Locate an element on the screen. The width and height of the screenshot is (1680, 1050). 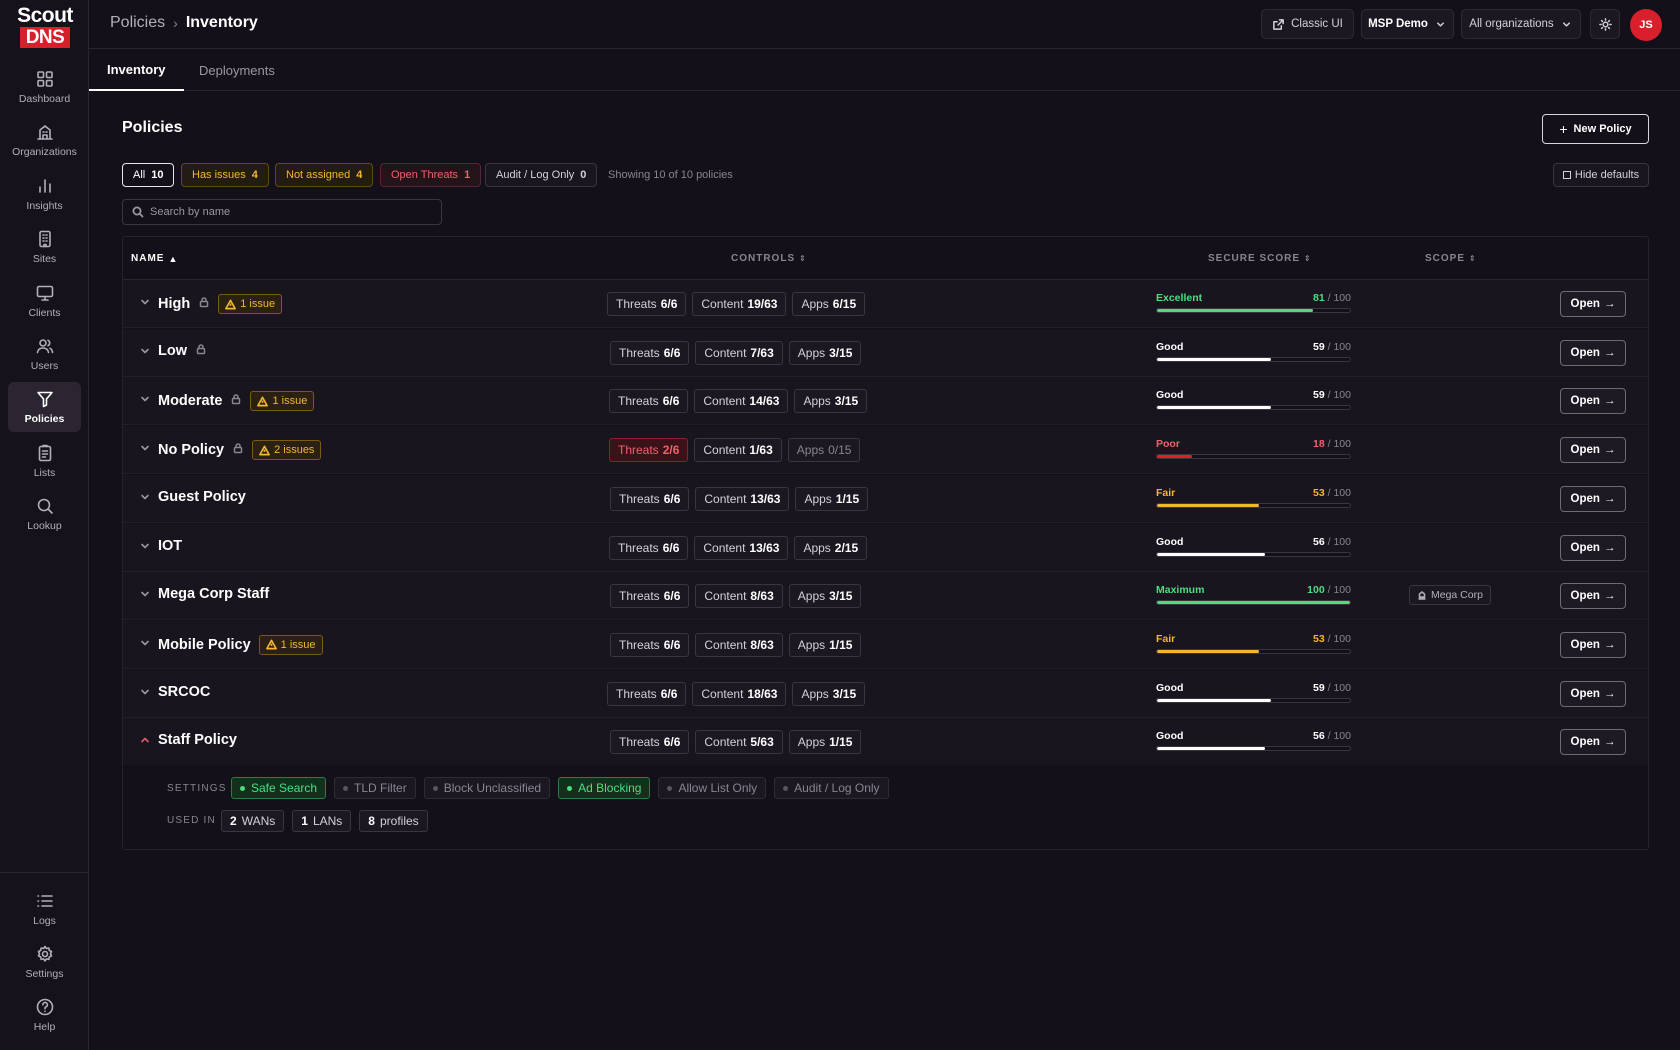
hide-defaults-toggle: Hide defaults is located at coordinates (1601, 175).